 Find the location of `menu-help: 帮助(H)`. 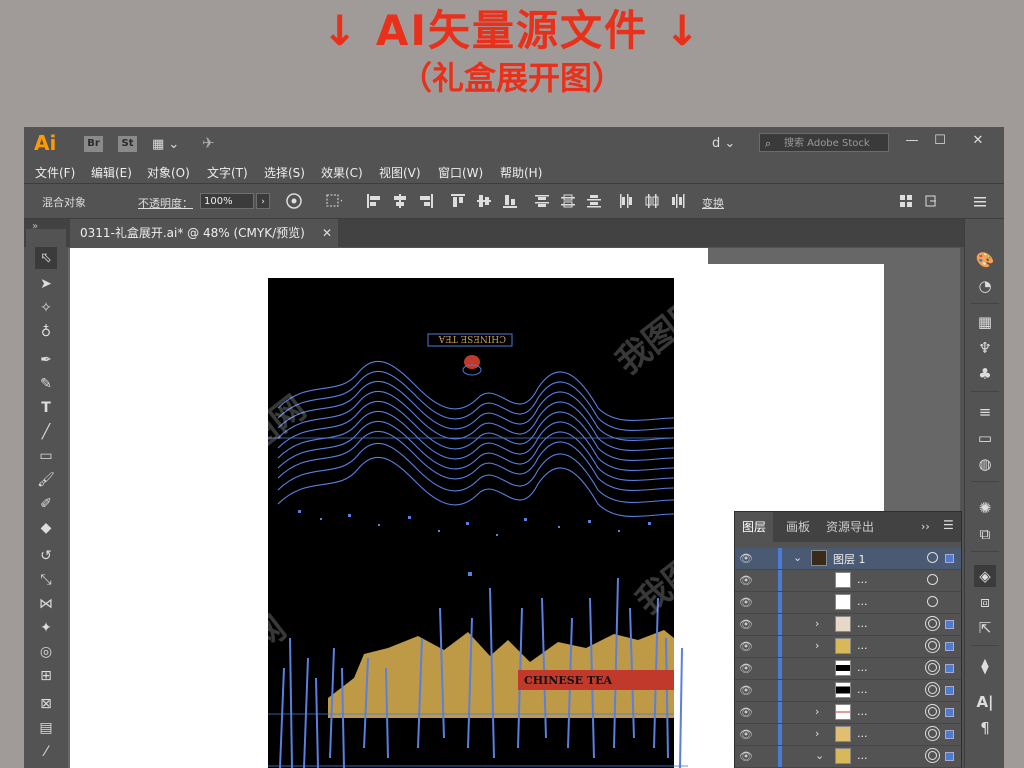

menu-help: 帮助(H) is located at coordinates (521, 172).